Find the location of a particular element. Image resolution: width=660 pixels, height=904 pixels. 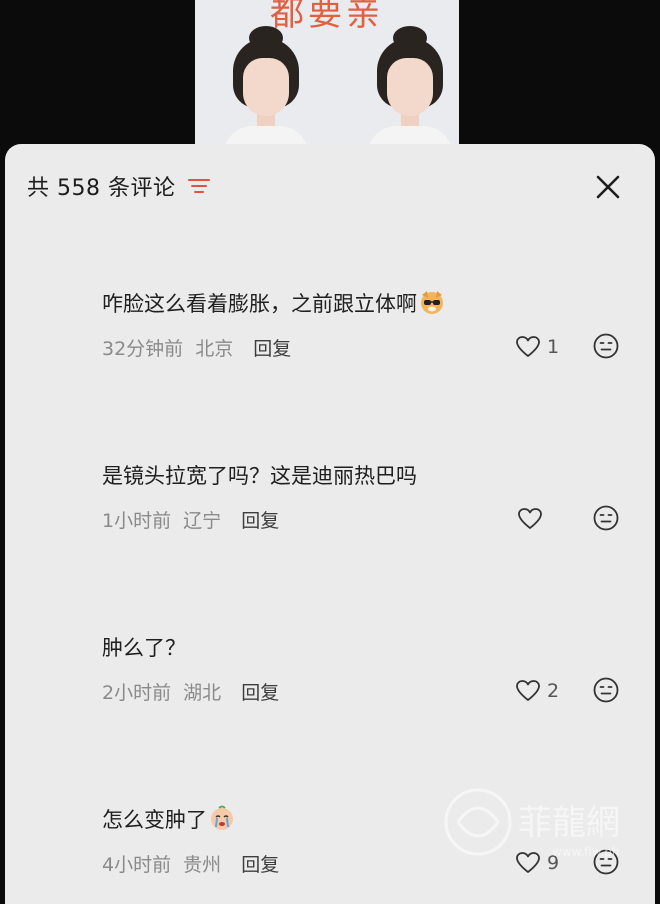

comment-text: 怎么变肿了 is located at coordinates (154, 820).